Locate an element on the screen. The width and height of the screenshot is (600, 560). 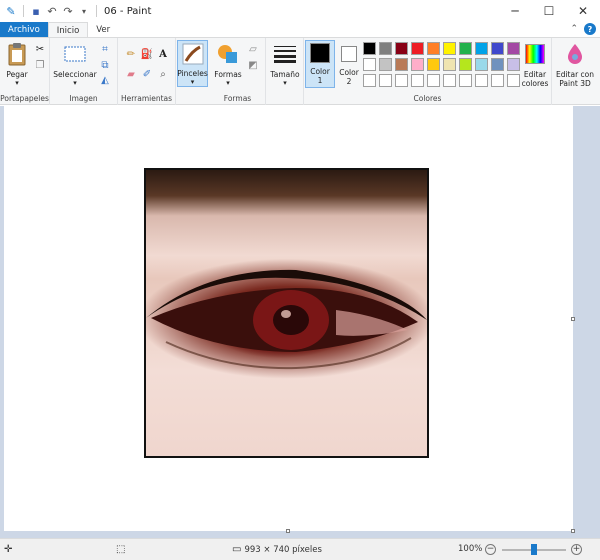
copy-icon: ❐ is located at coordinates (40, 65).